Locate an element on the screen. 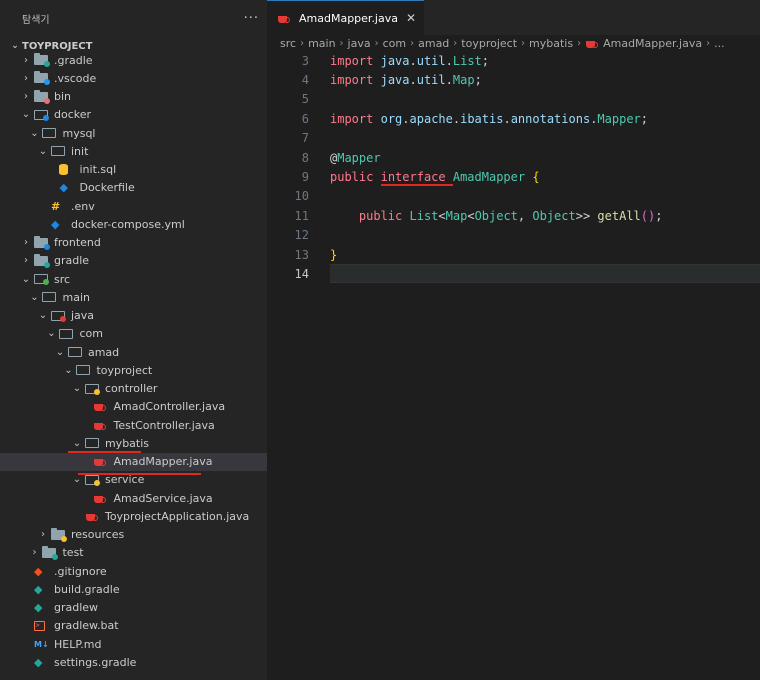 The image size is (760, 680). line-number: 14 is located at coordinates (301, 273).